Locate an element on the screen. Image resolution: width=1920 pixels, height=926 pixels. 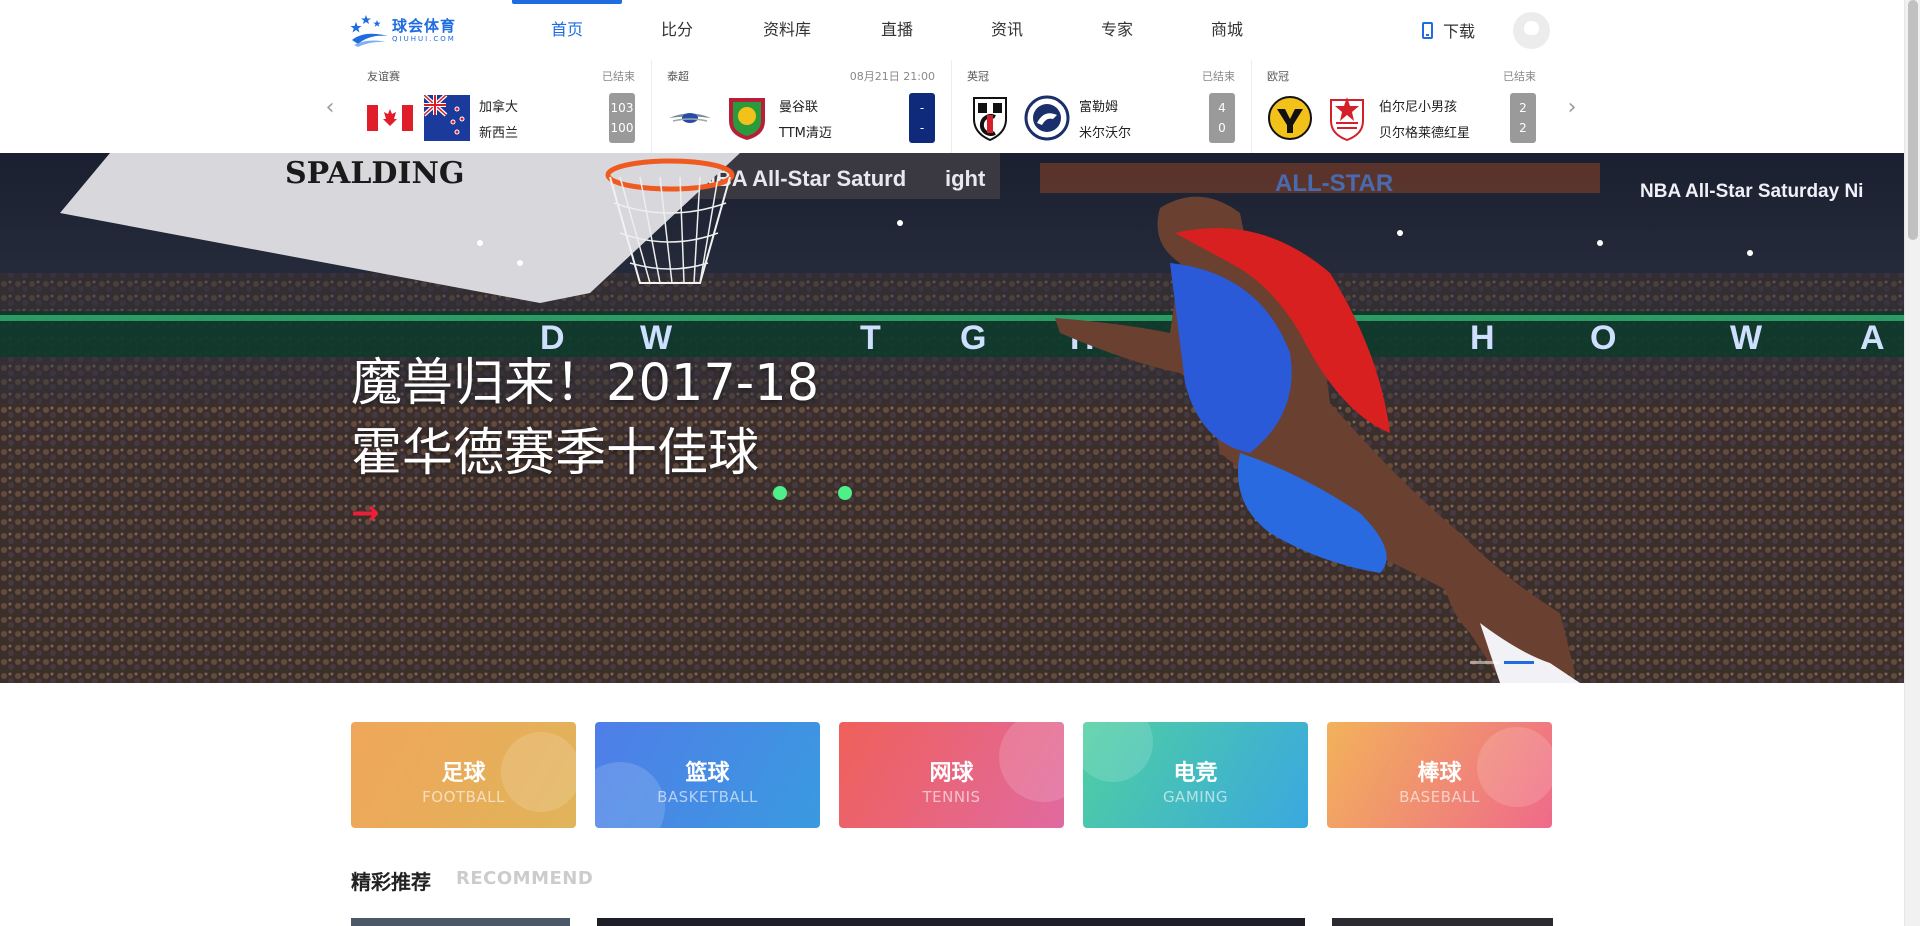
match-score: 103 100 is located at coordinates (622, 118).